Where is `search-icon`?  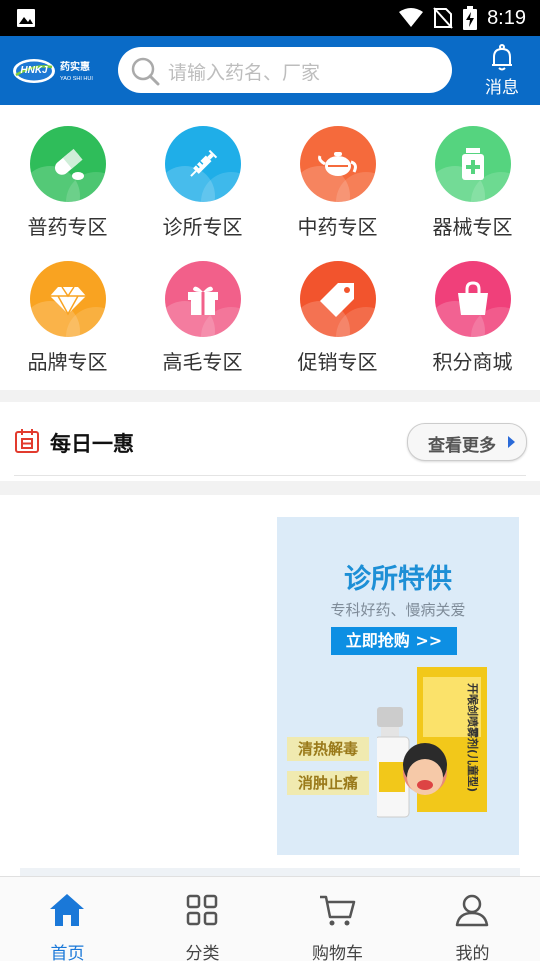
search-icon is located at coordinates (145, 71).